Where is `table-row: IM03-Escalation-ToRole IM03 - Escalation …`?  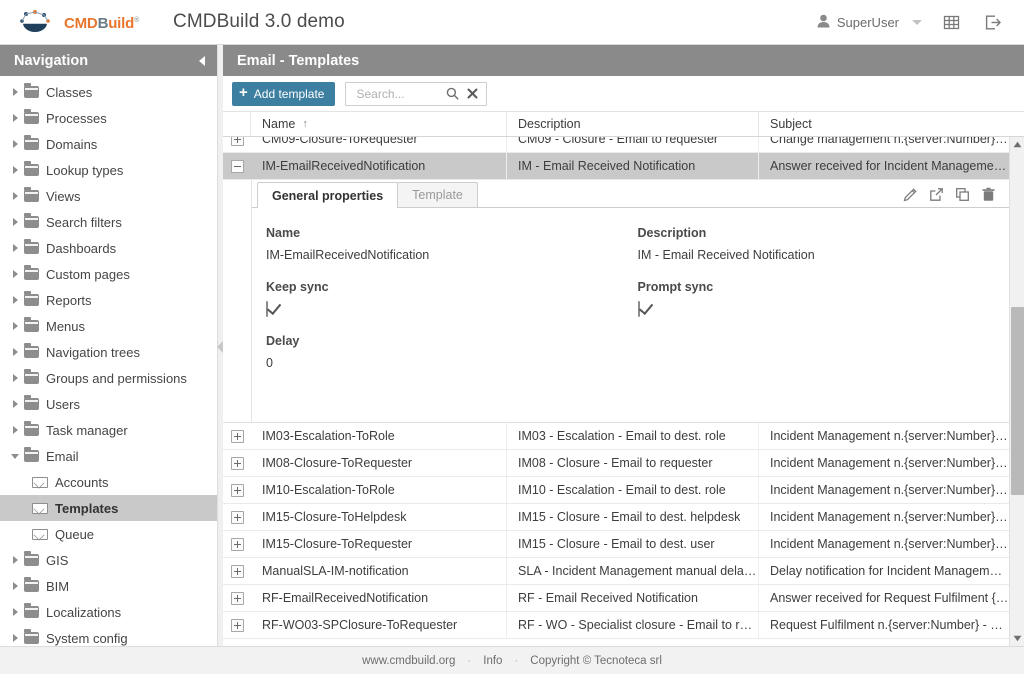 table-row: IM03-Escalation-ToRole IM03 - Escalation … is located at coordinates (616, 436).